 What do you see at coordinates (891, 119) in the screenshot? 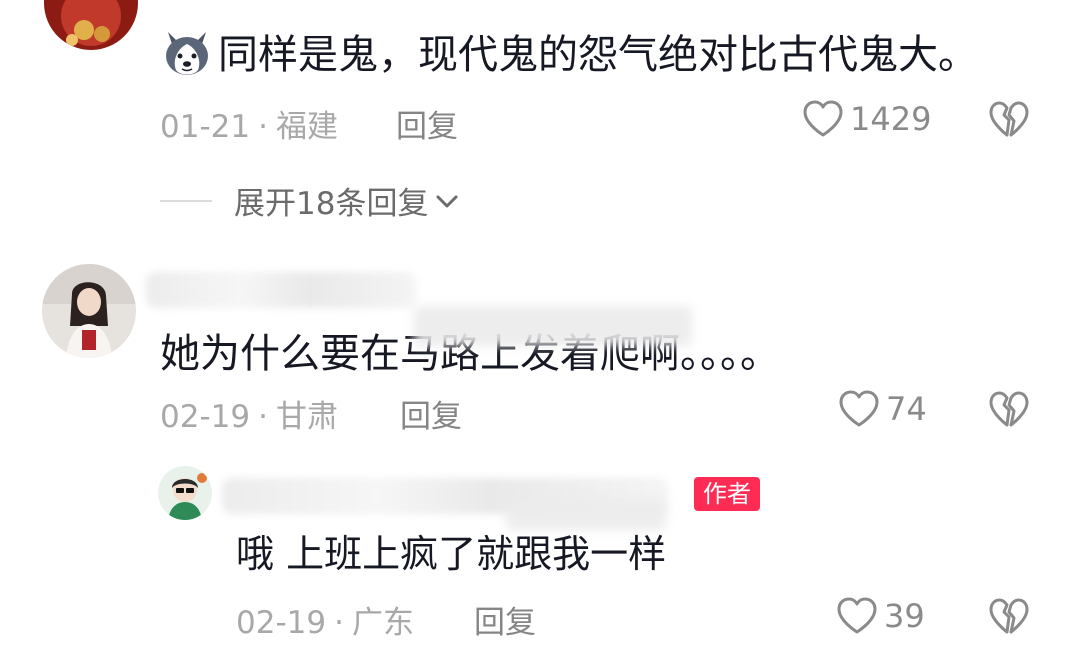
I see `like-count: 1429` at bounding box center [891, 119].